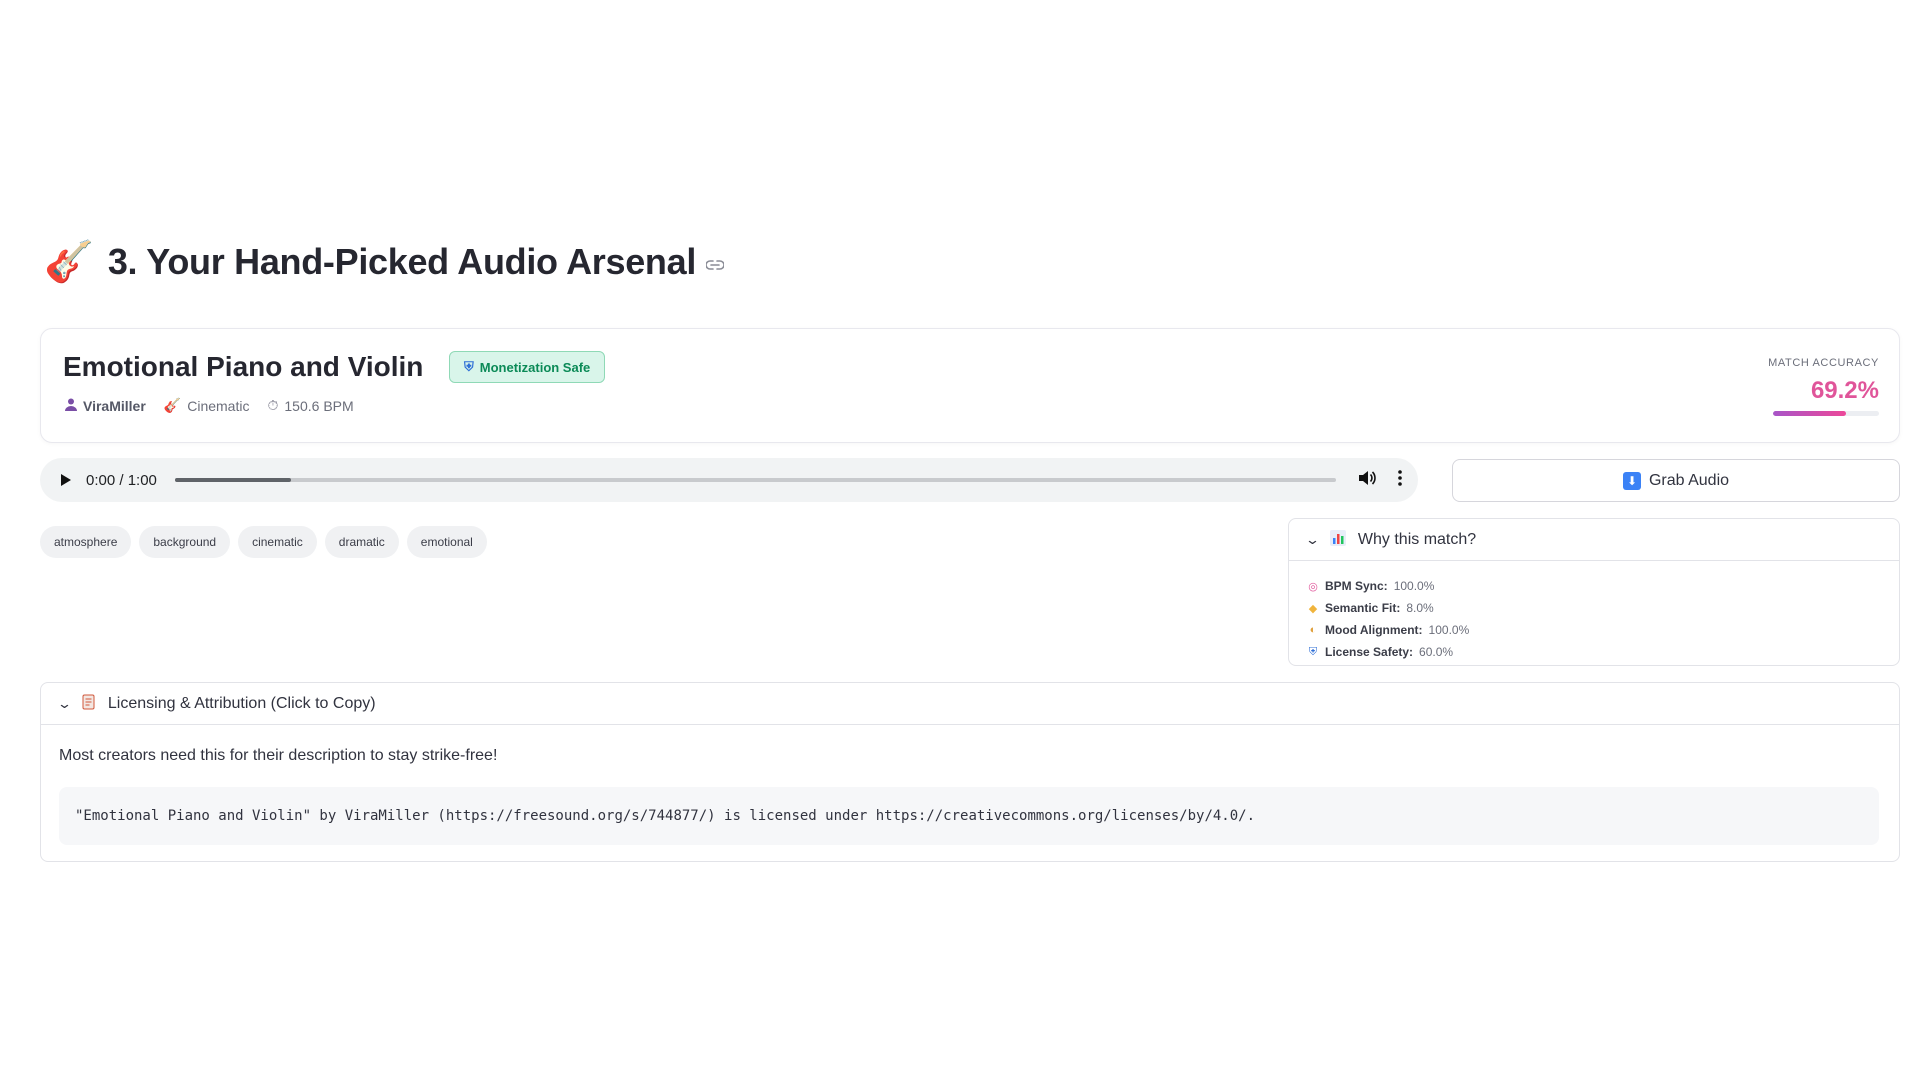 Image resolution: width=1920 pixels, height=1080 pixels. What do you see at coordinates (361, 542) in the screenshot?
I see `tag-chip: dramatic` at bounding box center [361, 542].